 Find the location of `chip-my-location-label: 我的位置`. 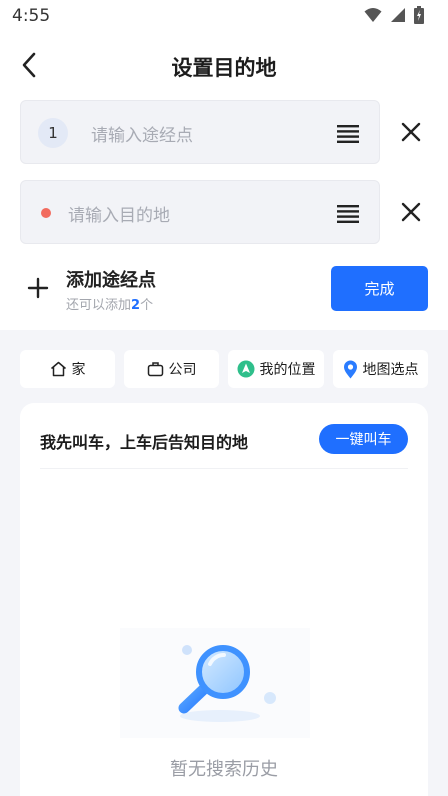

chip-my-location-label: 我的位置 is located at coordinates (287, 370).